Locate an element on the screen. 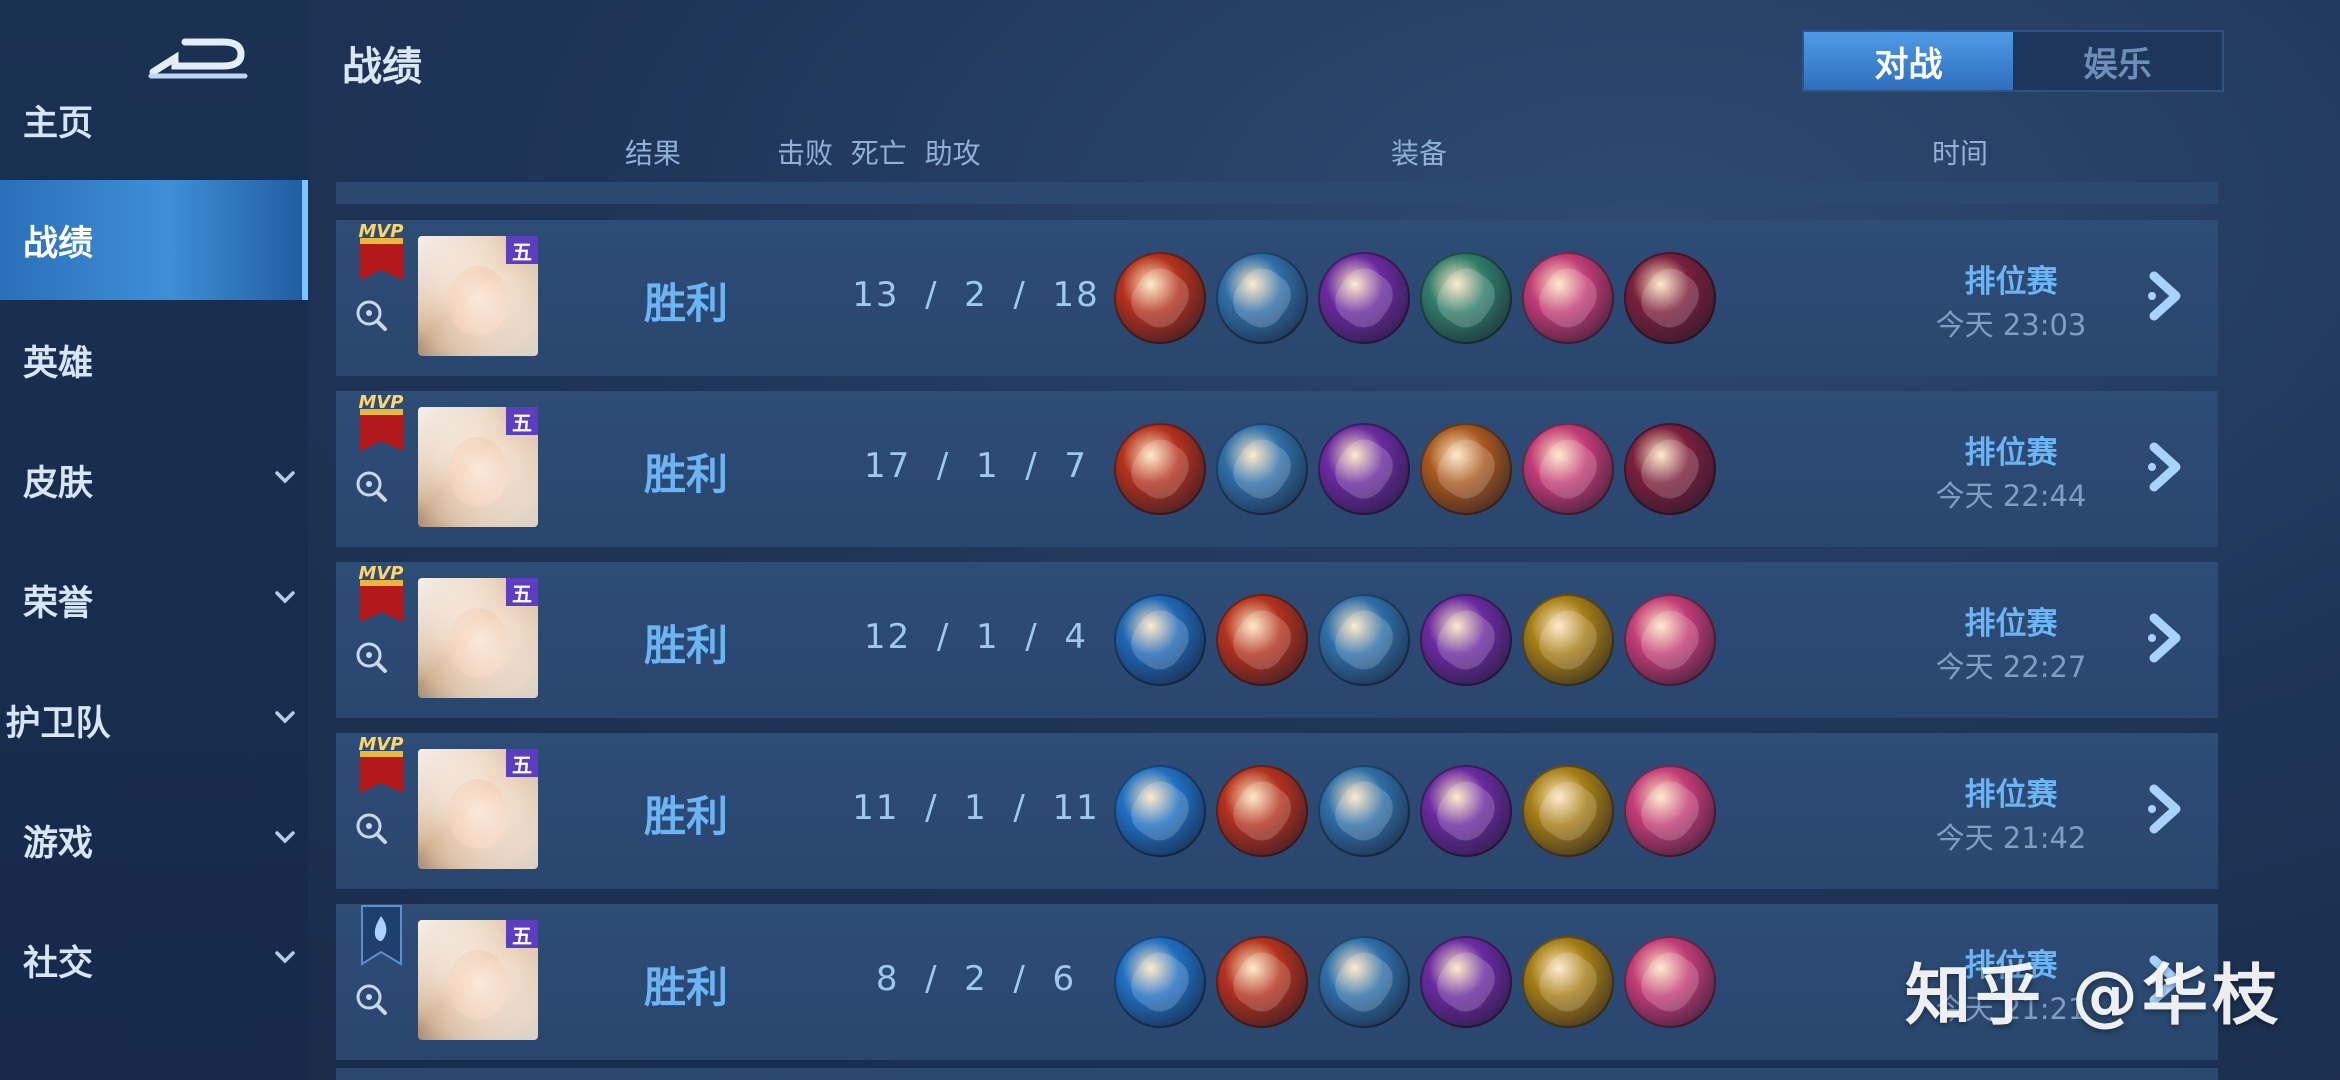 This screenshot has width=2340, height=1080. watermark: 知乎 @华枝 is located at coordinates (2093, 995).